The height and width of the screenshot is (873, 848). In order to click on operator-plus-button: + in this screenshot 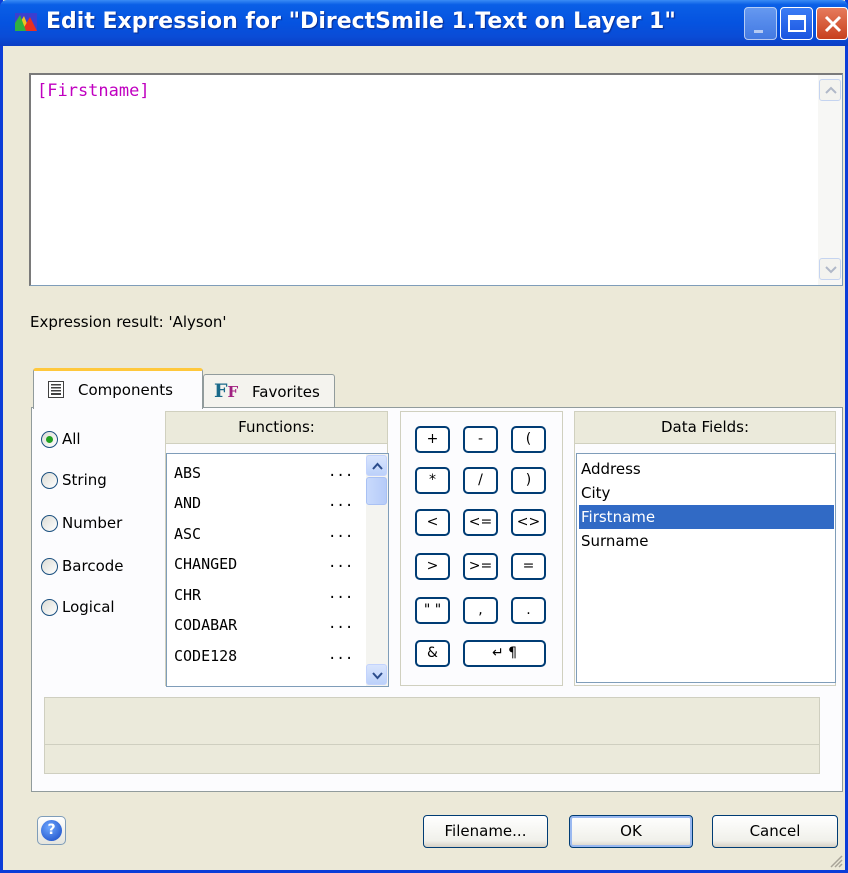, I will do `click(432, 439)`.